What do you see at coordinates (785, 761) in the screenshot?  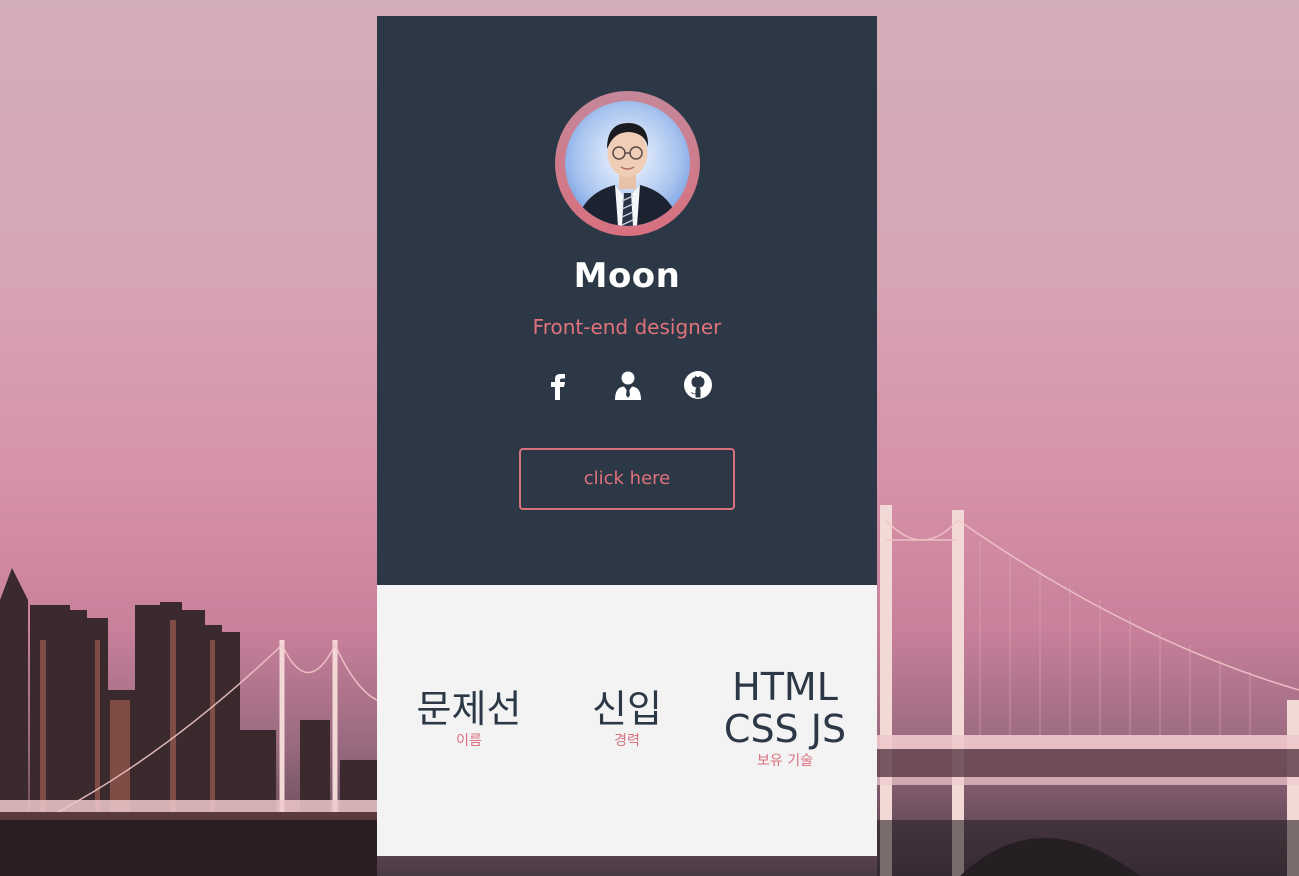 I see `stat-skills-label: 보유 기술` at bounding box center [785, 761].